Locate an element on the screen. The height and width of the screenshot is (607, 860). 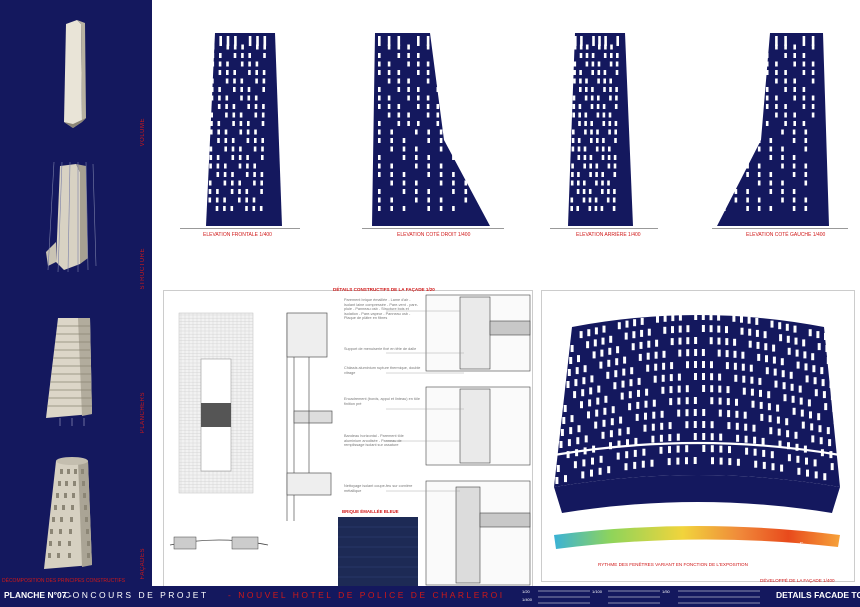
ground-line is located at coordinates (433, 228).